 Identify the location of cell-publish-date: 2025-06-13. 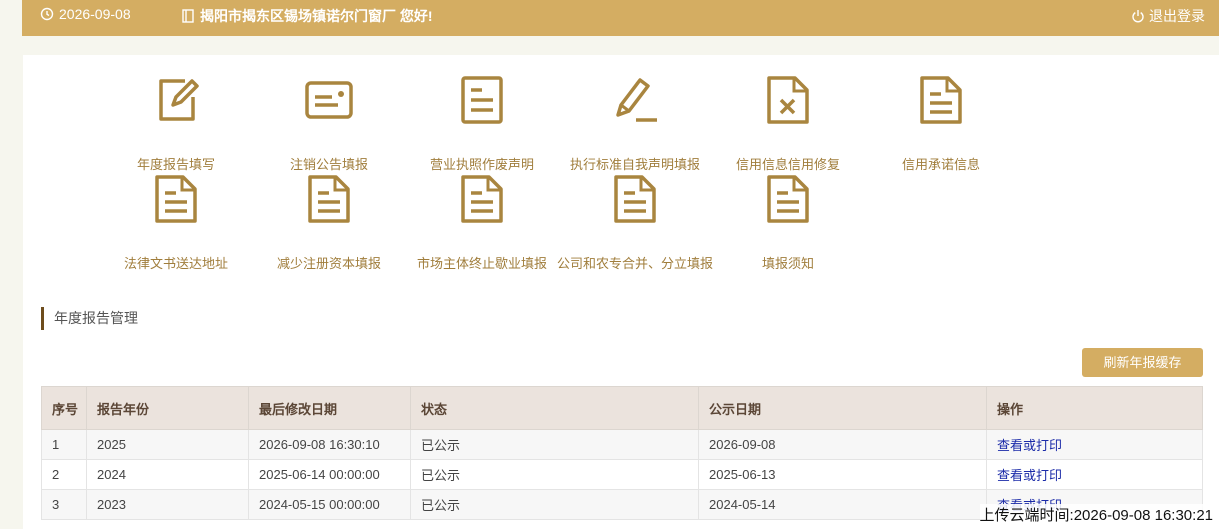
(842, 474).